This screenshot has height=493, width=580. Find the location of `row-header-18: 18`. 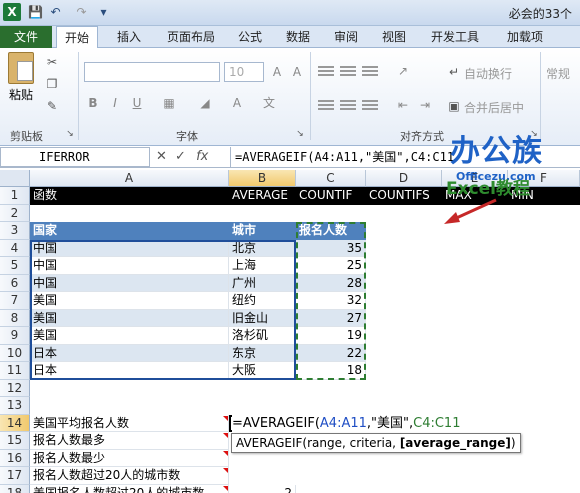

row-header-18: 18 is located at coordinates (15, 488).